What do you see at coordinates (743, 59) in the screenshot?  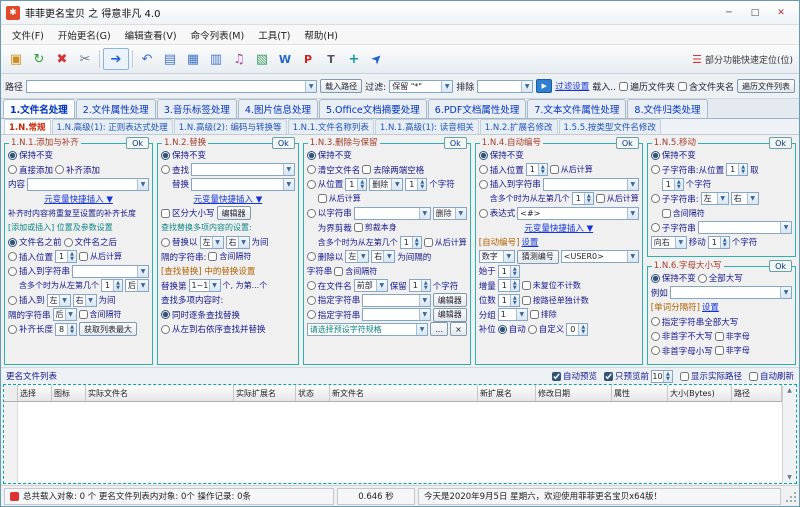 I see `quick-locate: ☰ 部分功能快速定位(位)` at bounding box center [743, 59].